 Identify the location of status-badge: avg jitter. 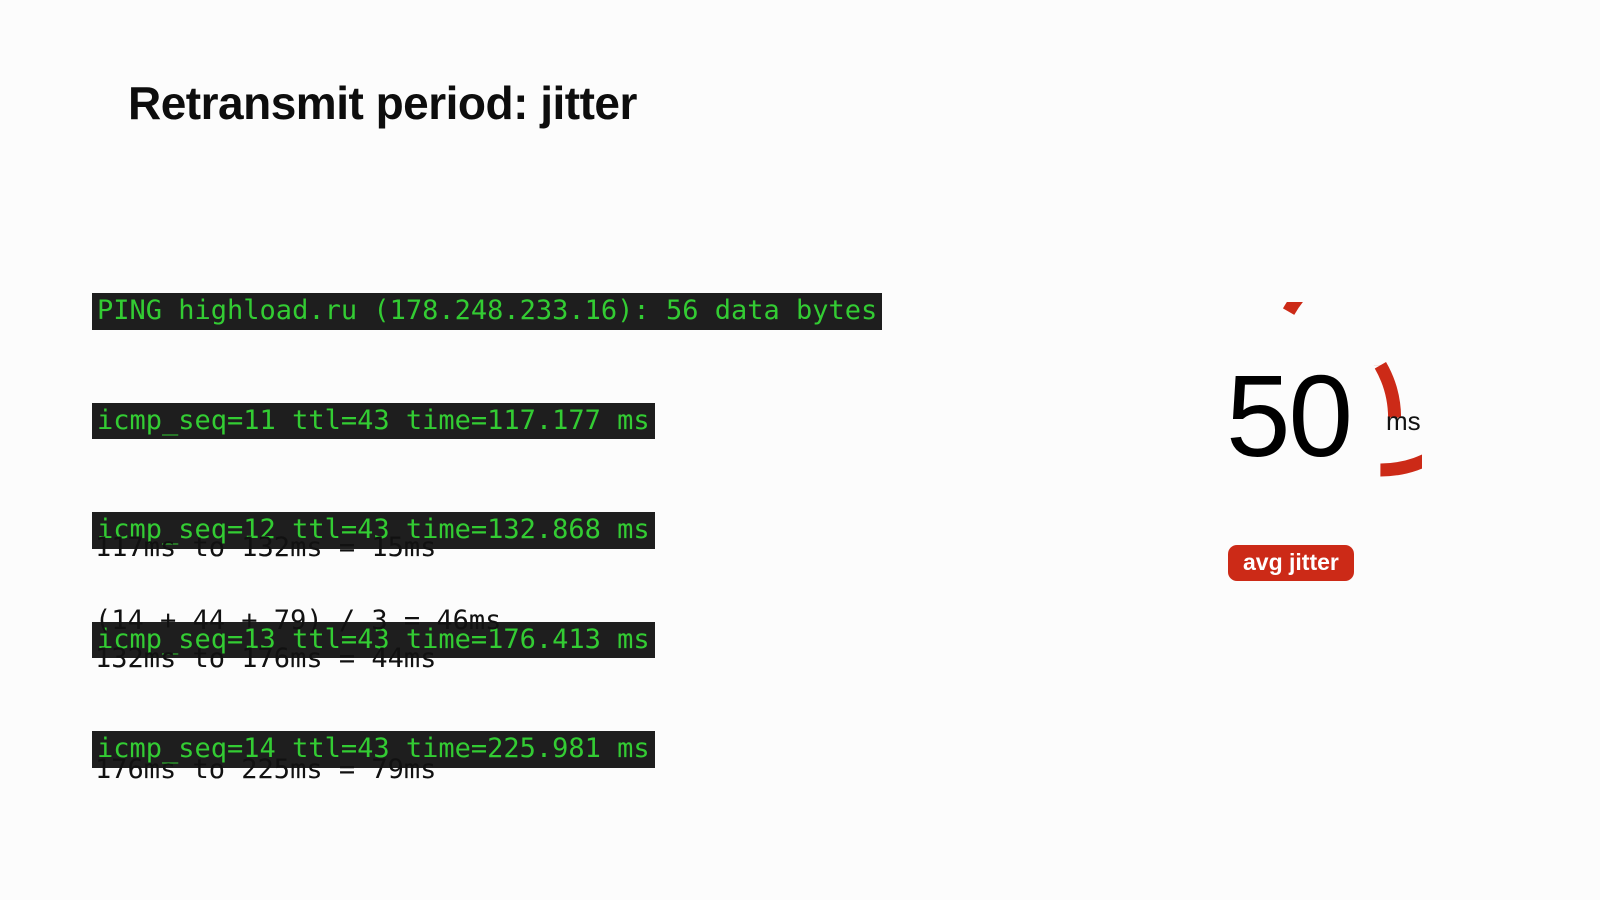
(1291, 563).